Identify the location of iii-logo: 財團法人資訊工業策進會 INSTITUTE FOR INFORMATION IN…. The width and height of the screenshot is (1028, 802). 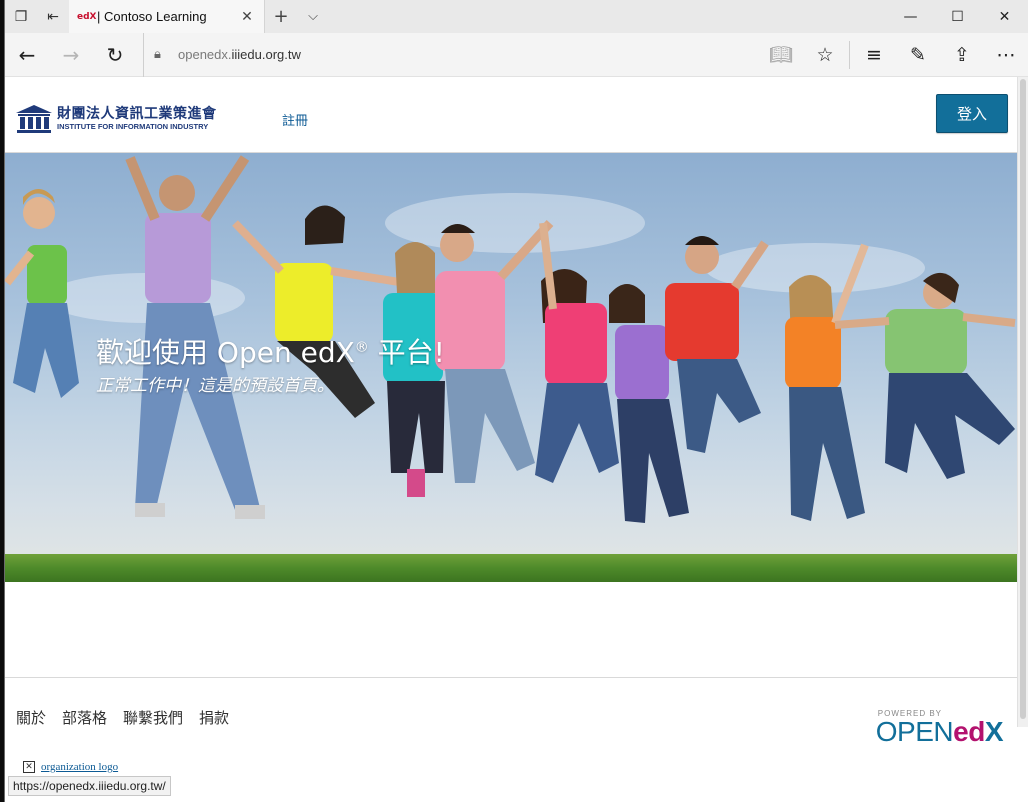
(116, 119).